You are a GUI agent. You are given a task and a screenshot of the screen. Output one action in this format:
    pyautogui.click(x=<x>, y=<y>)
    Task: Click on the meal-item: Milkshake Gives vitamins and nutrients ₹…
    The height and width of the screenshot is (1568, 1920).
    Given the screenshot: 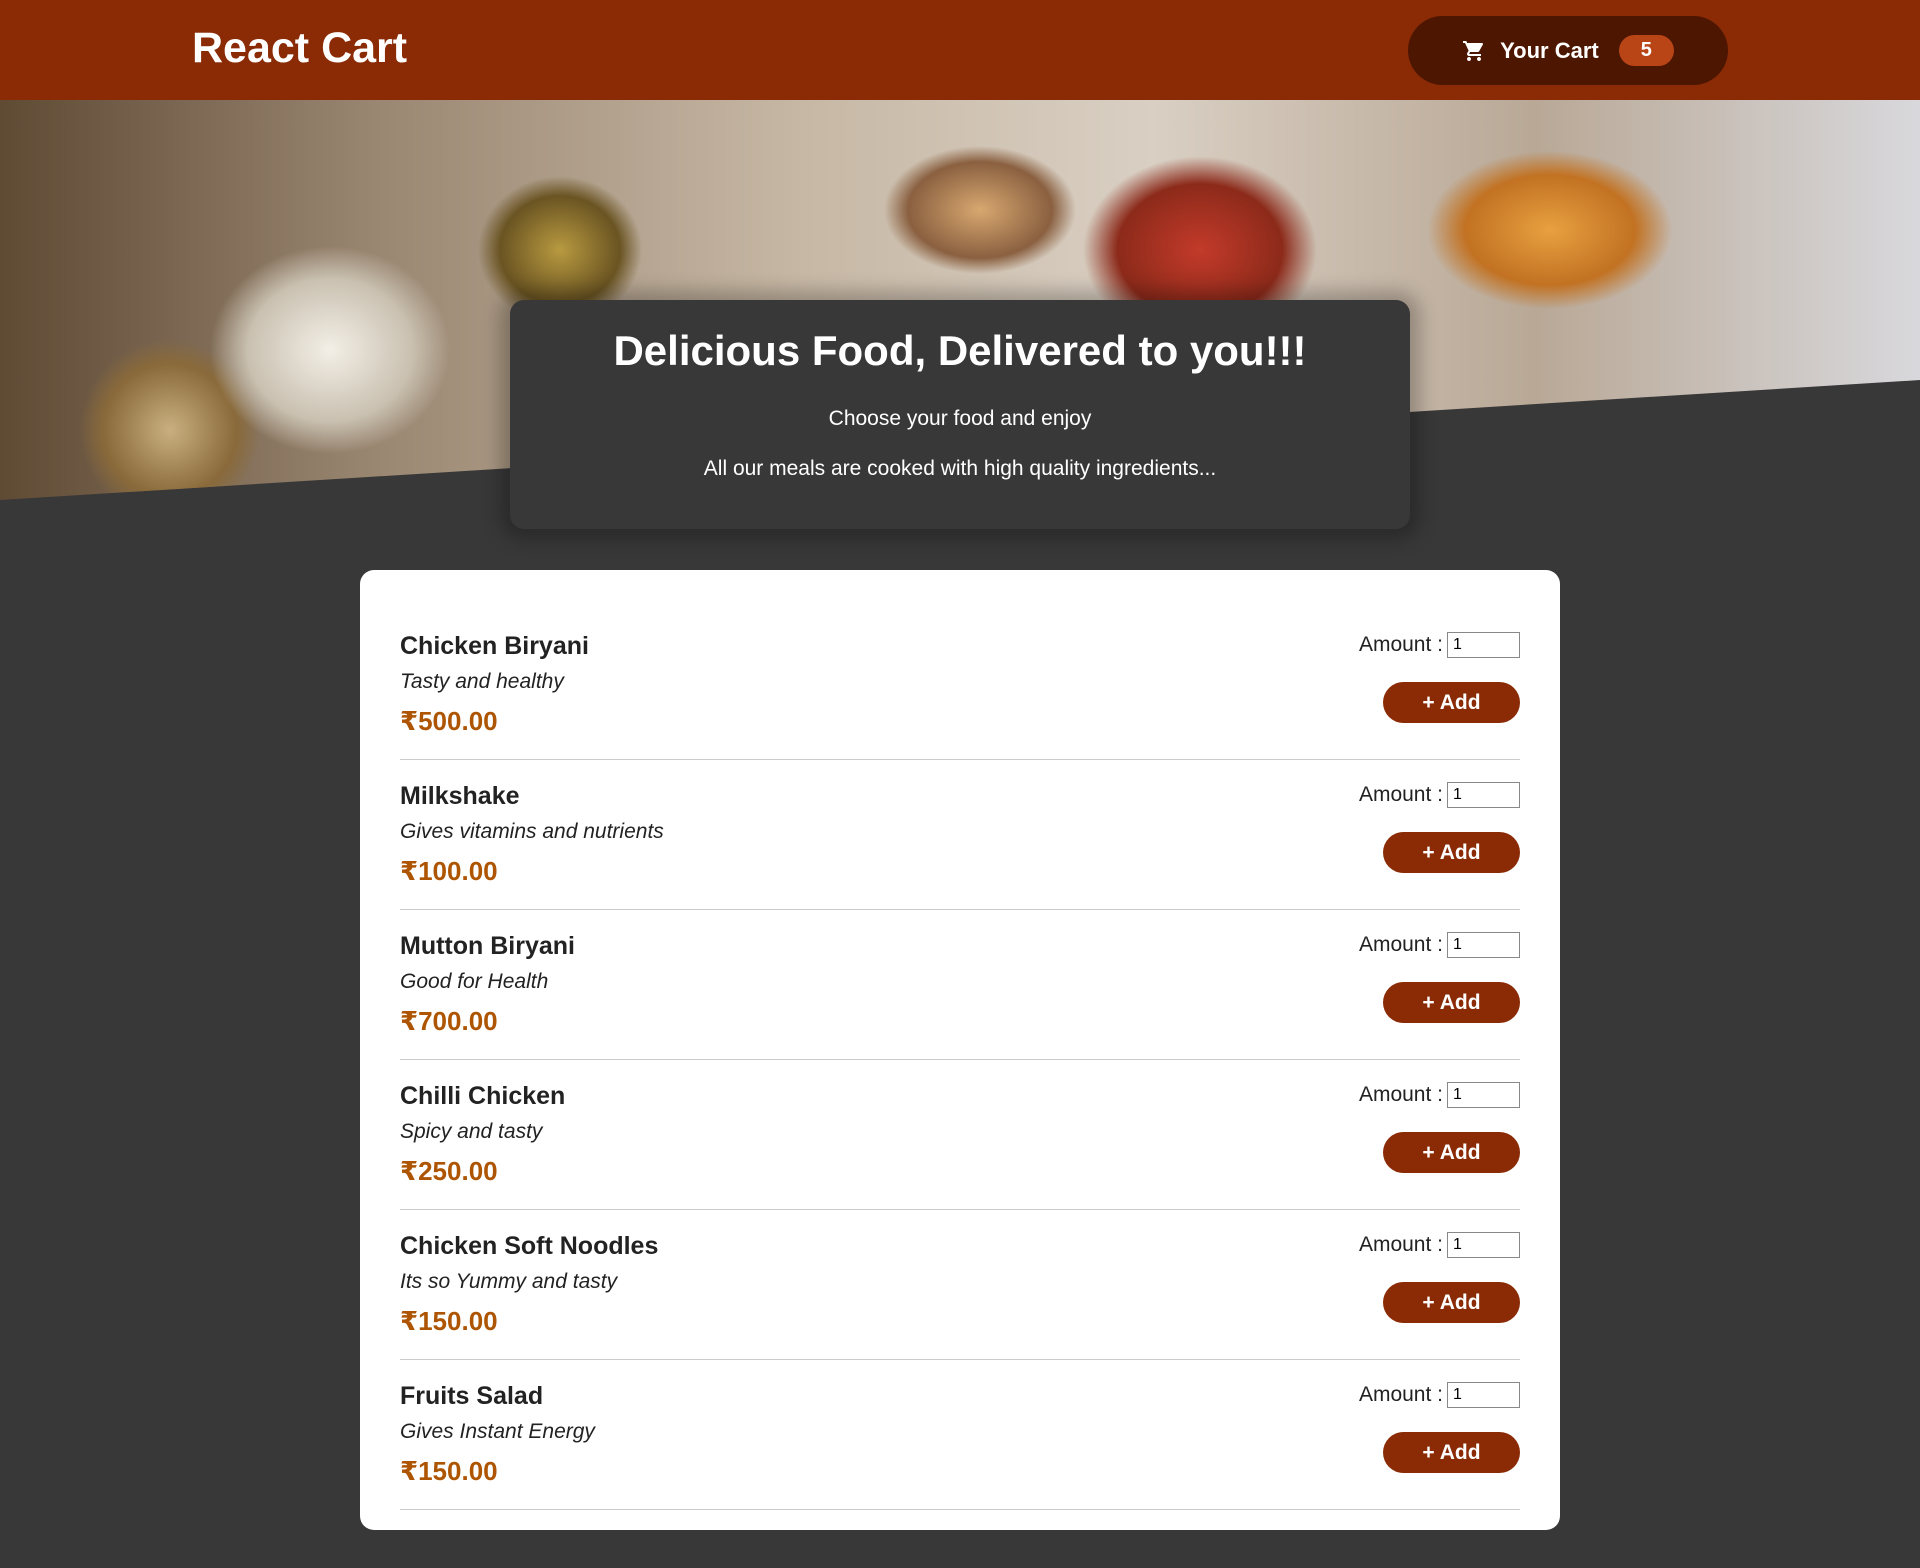 What is the action you would take?
    pyautogui.click(x=960, y=835)
    